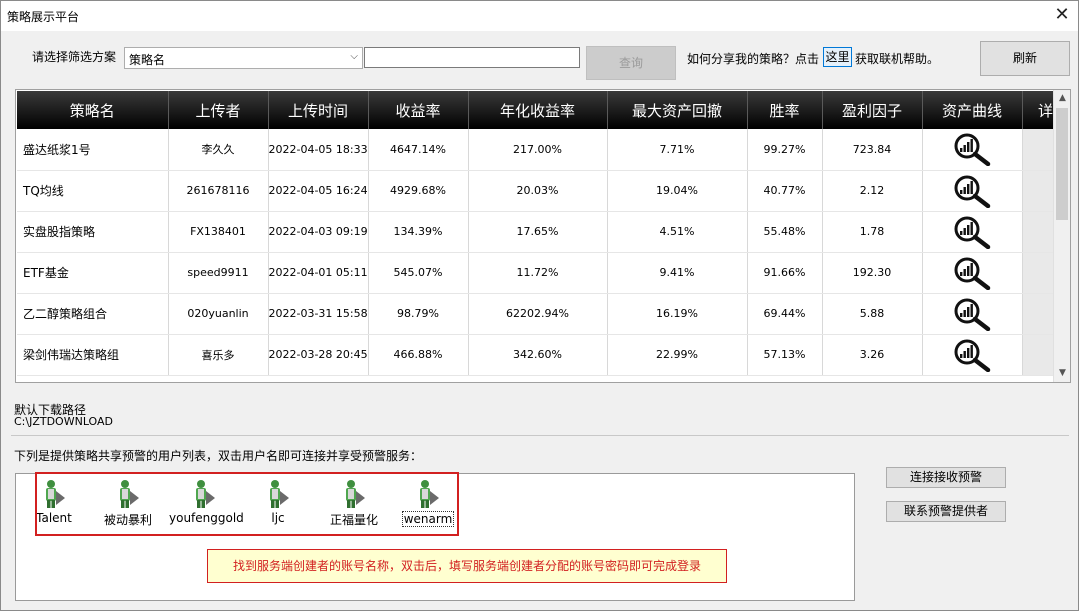 The width and height of the screenshot is (1079, 611). What do you see at coordinates (538, 150) in the screenshot?
I see `cell-annual-return: 217.00%` at bounding box center [538, 150].